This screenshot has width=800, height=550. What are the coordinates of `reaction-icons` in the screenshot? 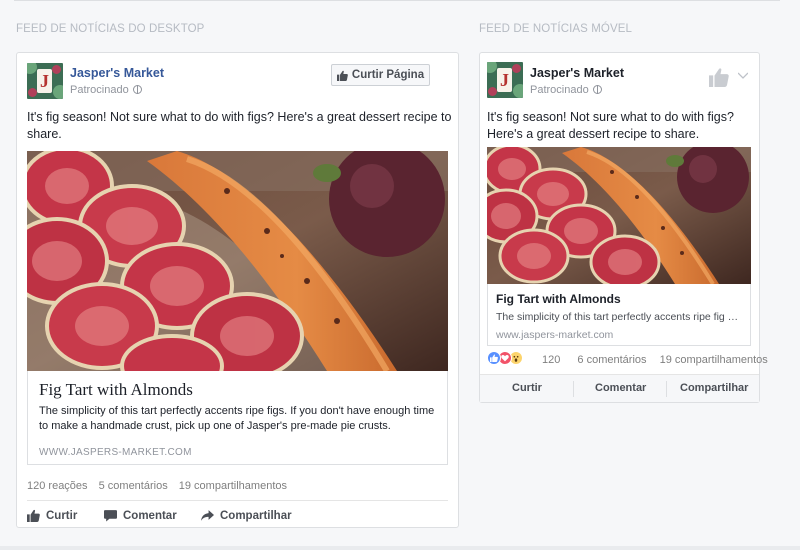 It's located at (512, 359).